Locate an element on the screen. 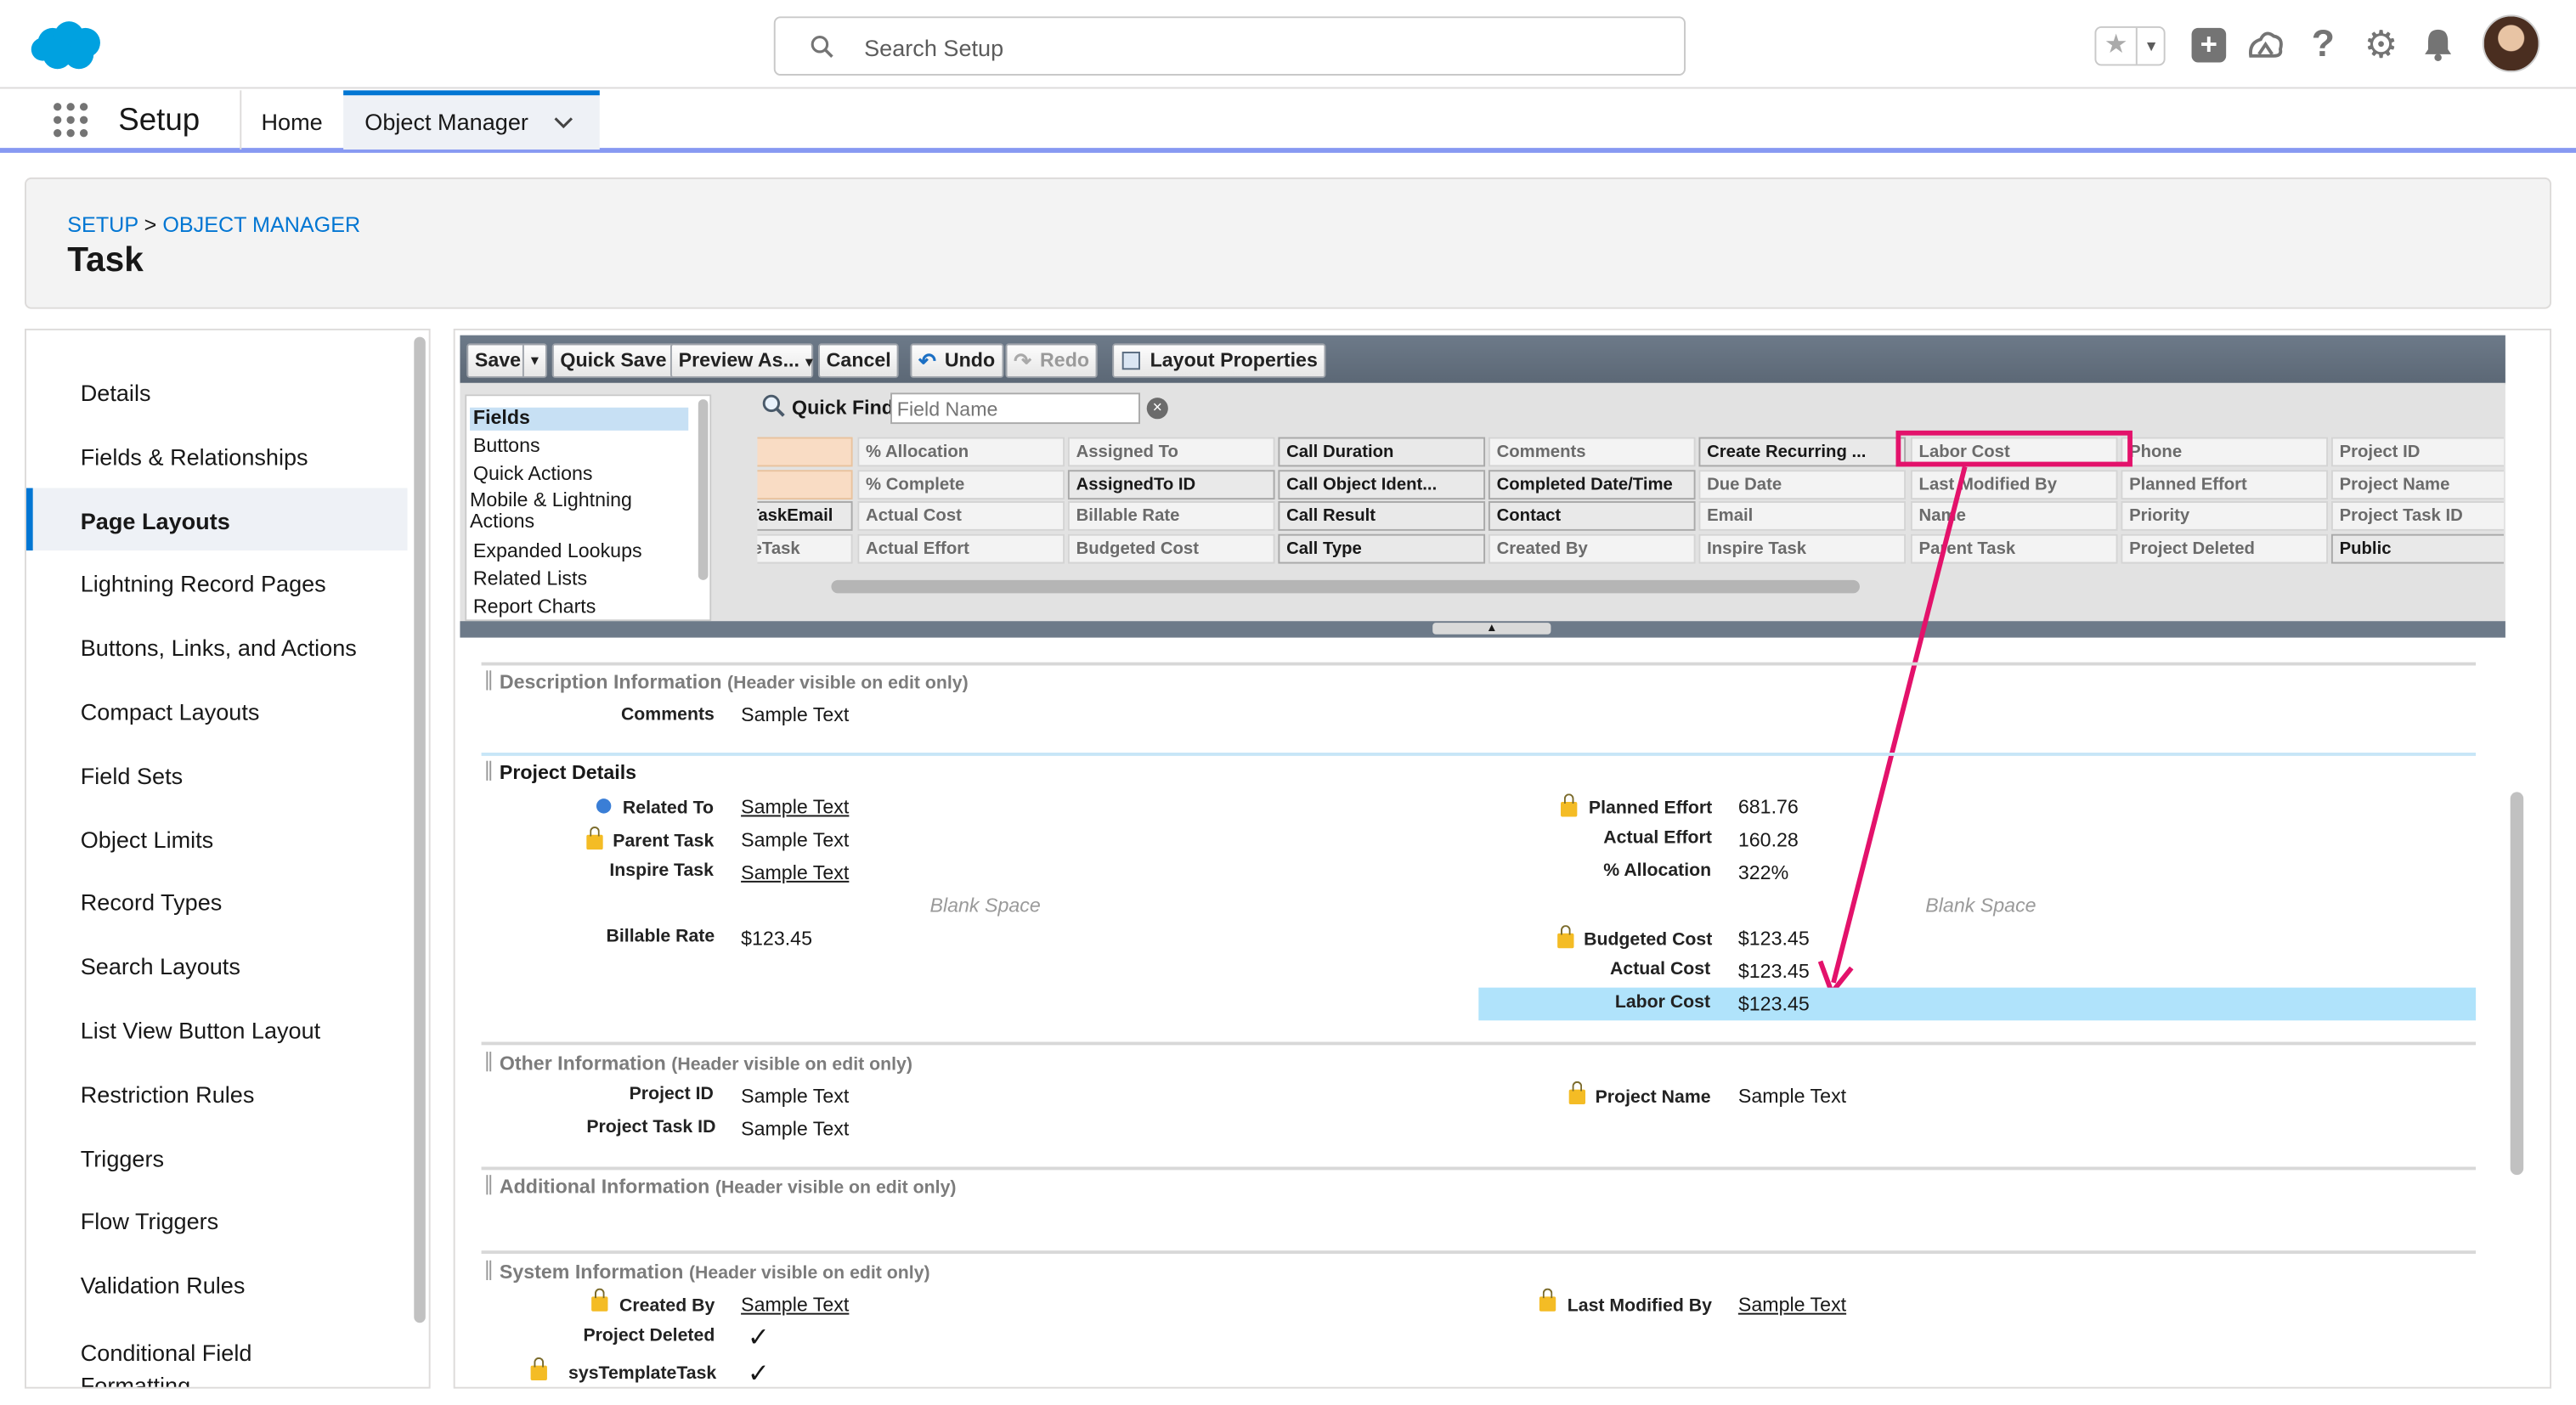 Image resolution: width=2576 pixels, height=1405 pixels. field-label: Budgeted Cost is located at coordinates (1648, 940).